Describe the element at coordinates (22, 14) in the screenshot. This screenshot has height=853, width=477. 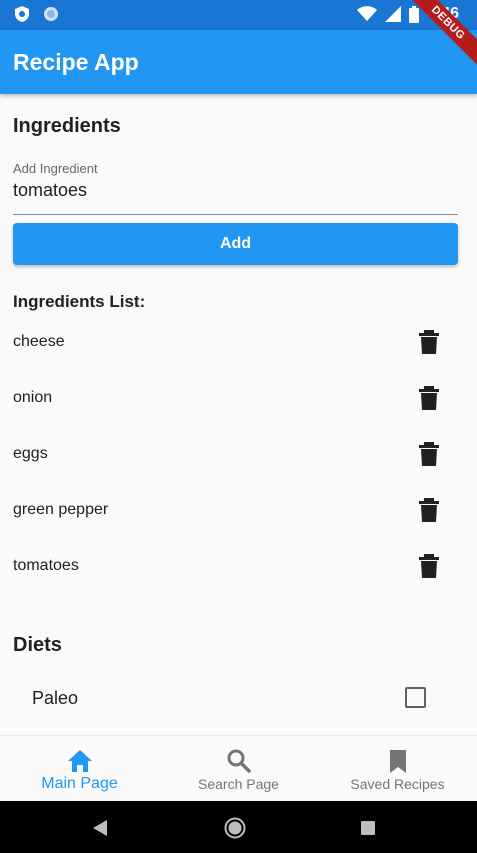
I see `shield-icon` at that location.